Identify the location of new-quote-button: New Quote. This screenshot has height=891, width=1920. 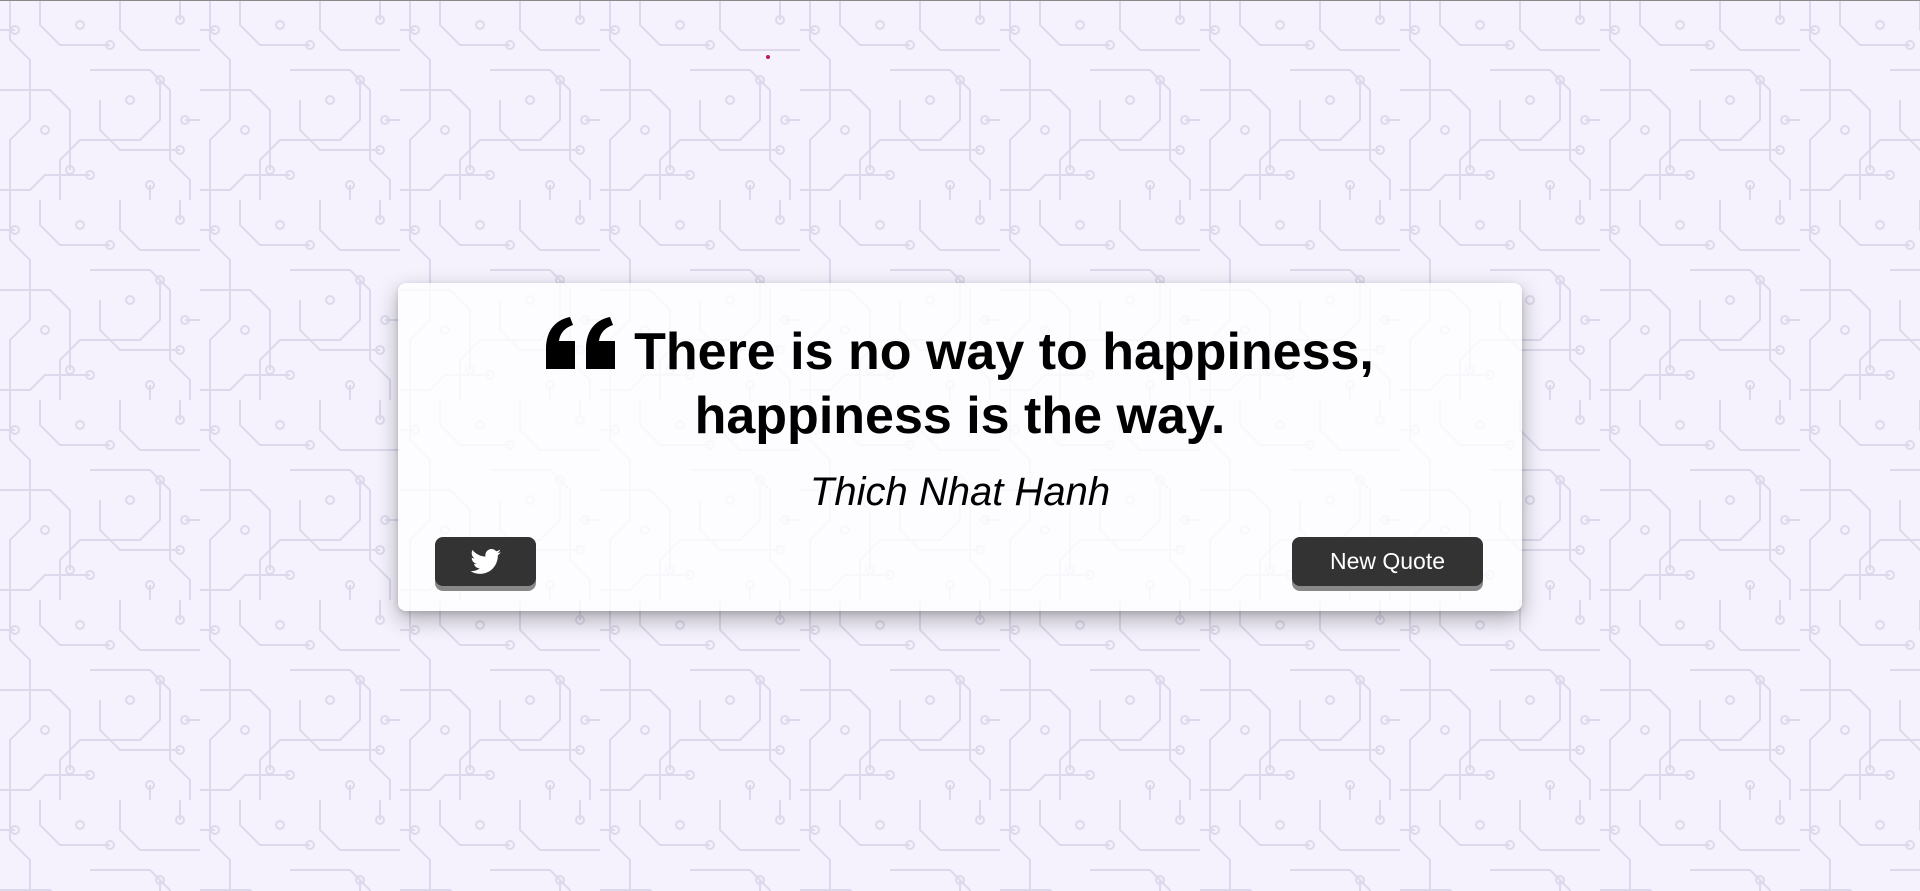
(1387, 561).